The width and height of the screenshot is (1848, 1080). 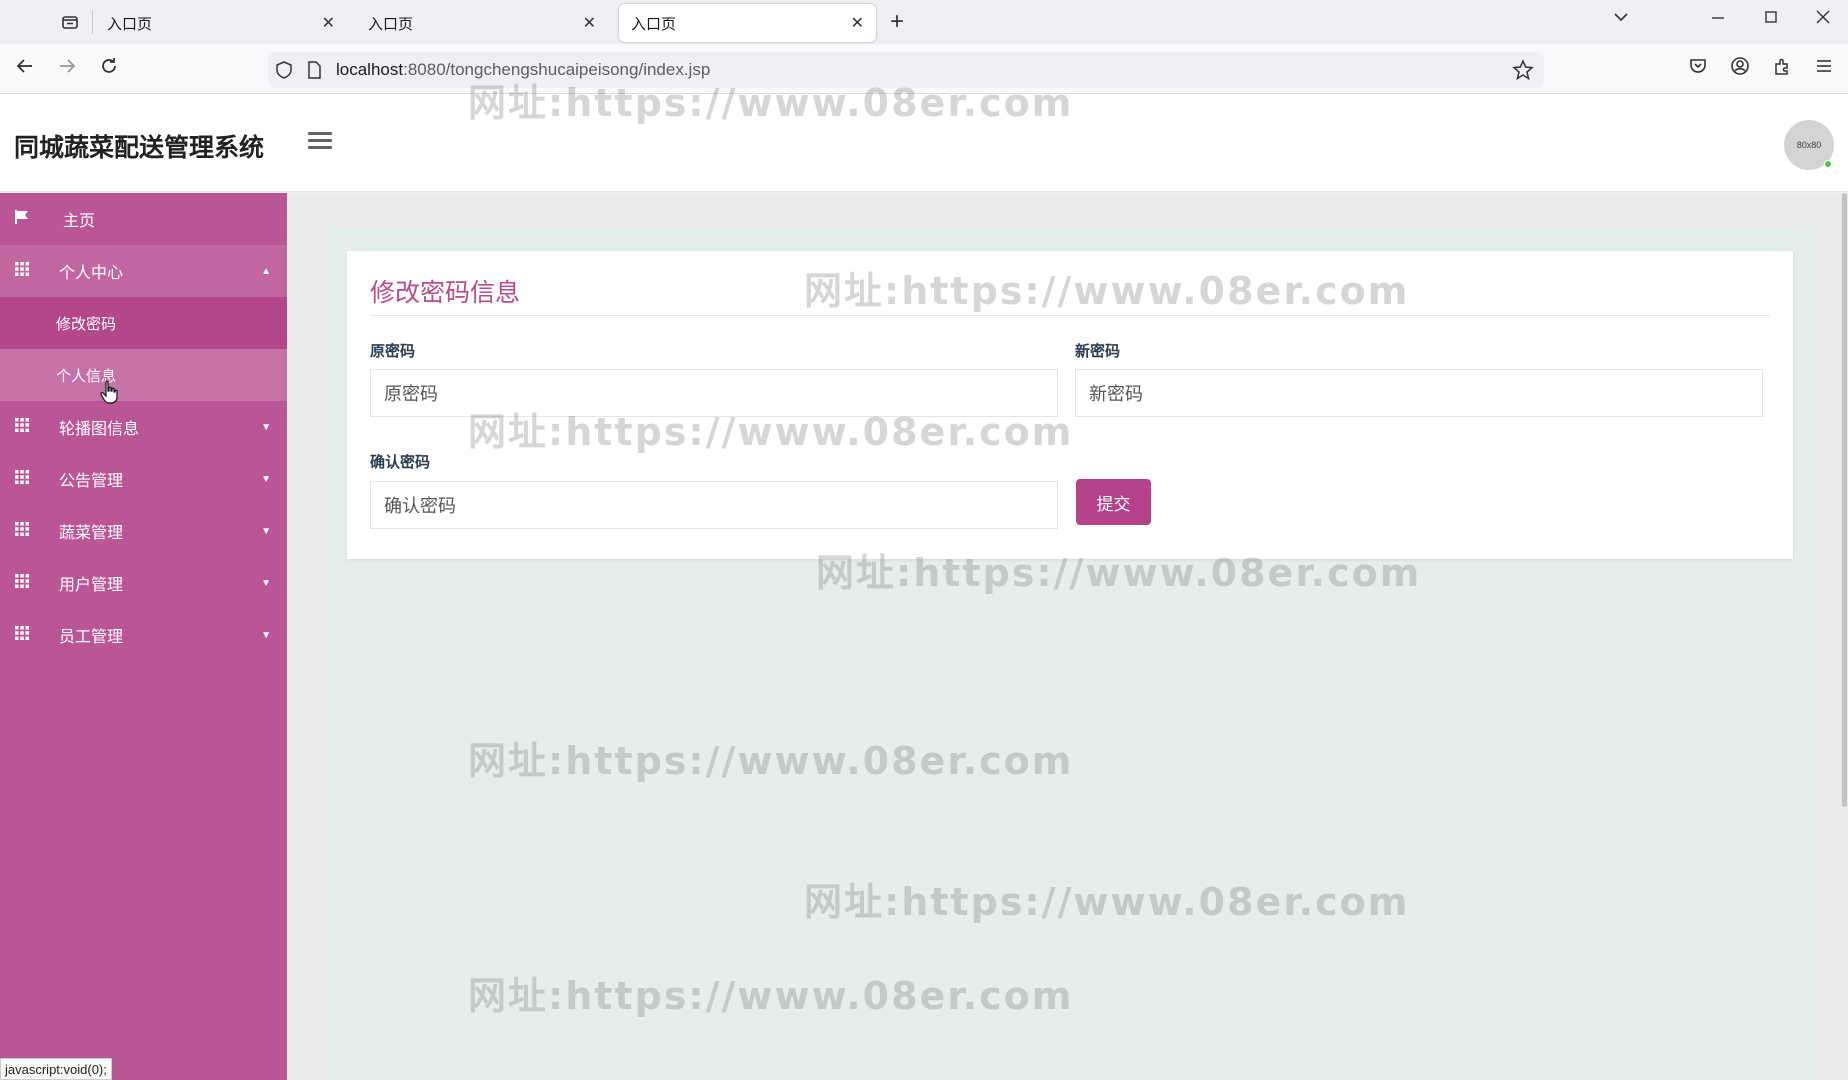 What do you see at coordinates (400, 462) in the screenshot?
I see `confirm-password-label: 确认密码` at bounding box center [400, 462].